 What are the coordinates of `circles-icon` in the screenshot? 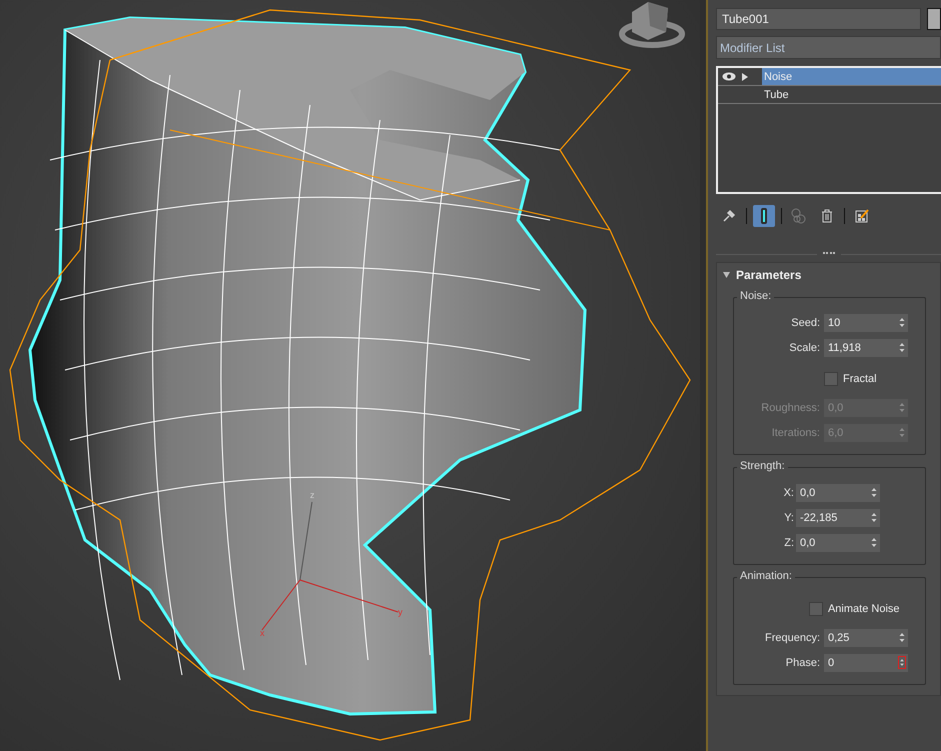 It's located at (799, 216).